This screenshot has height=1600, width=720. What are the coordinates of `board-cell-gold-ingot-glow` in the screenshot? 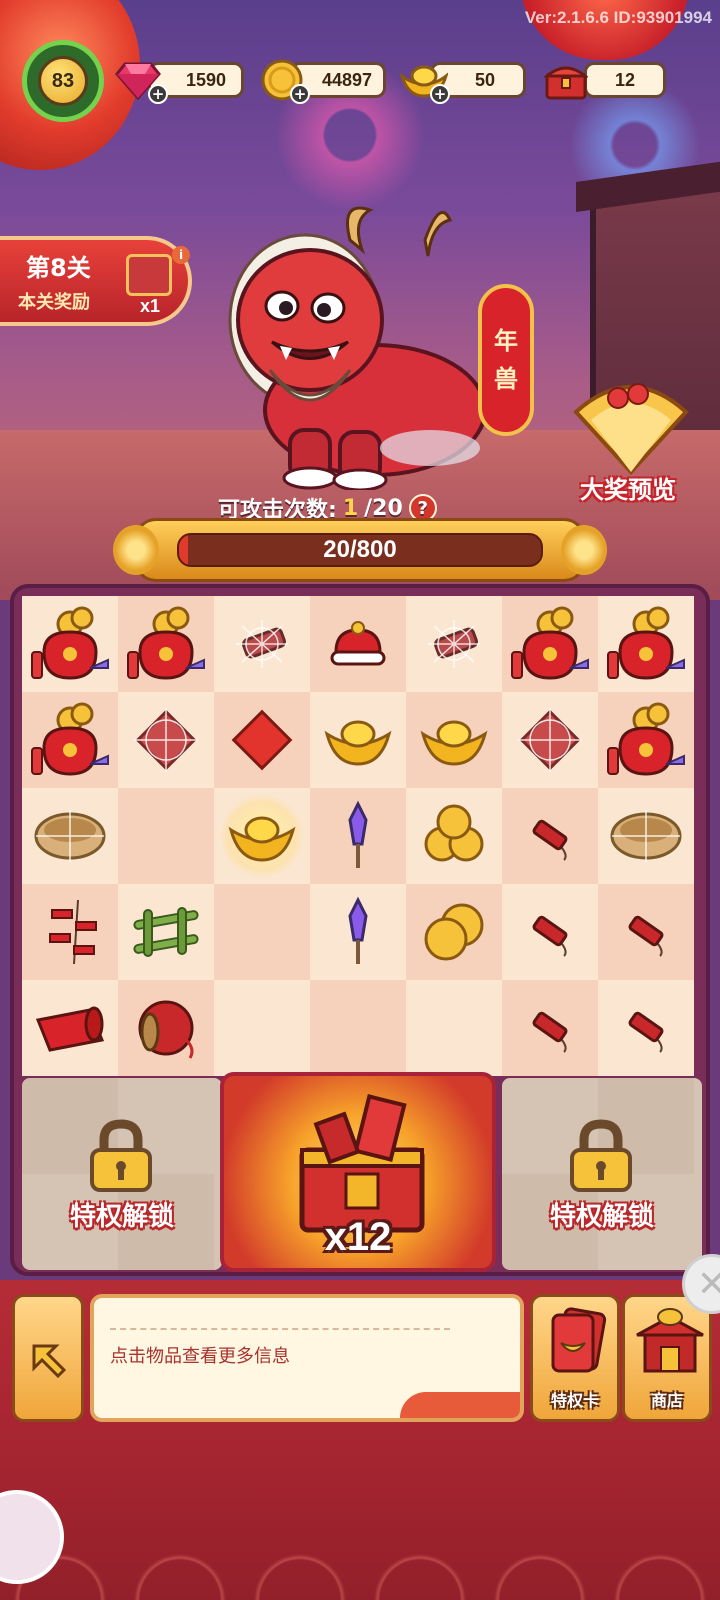 It's located at (262, 836).